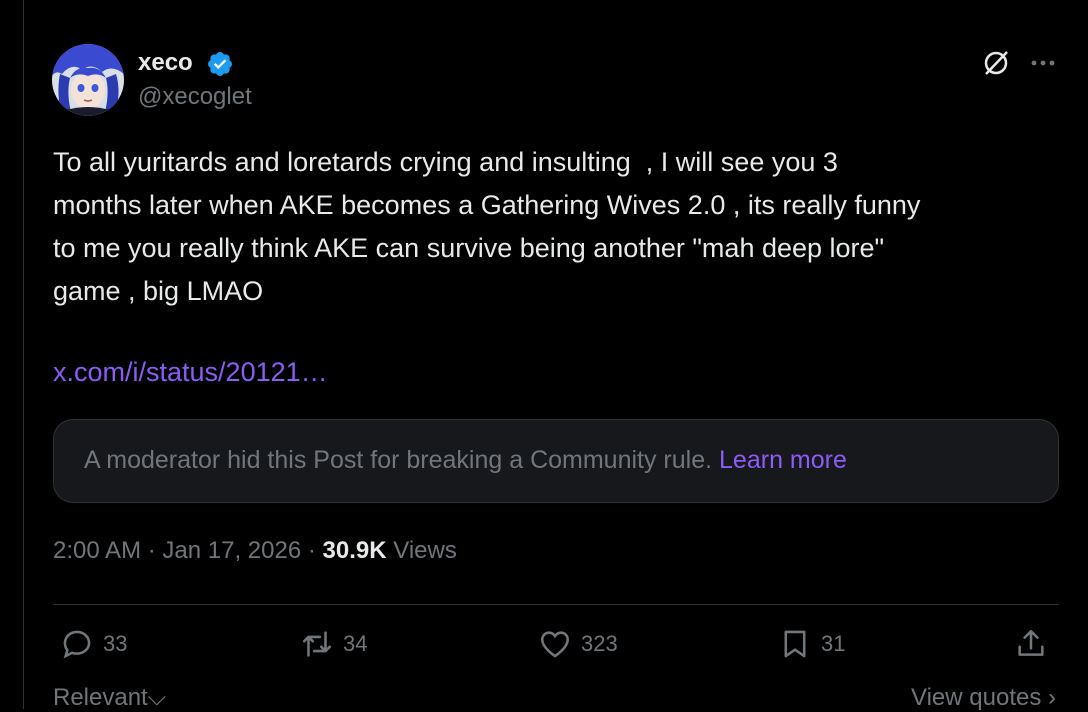  I want to click on sort-dropdown: Relevant⌵, so click(109, 698).